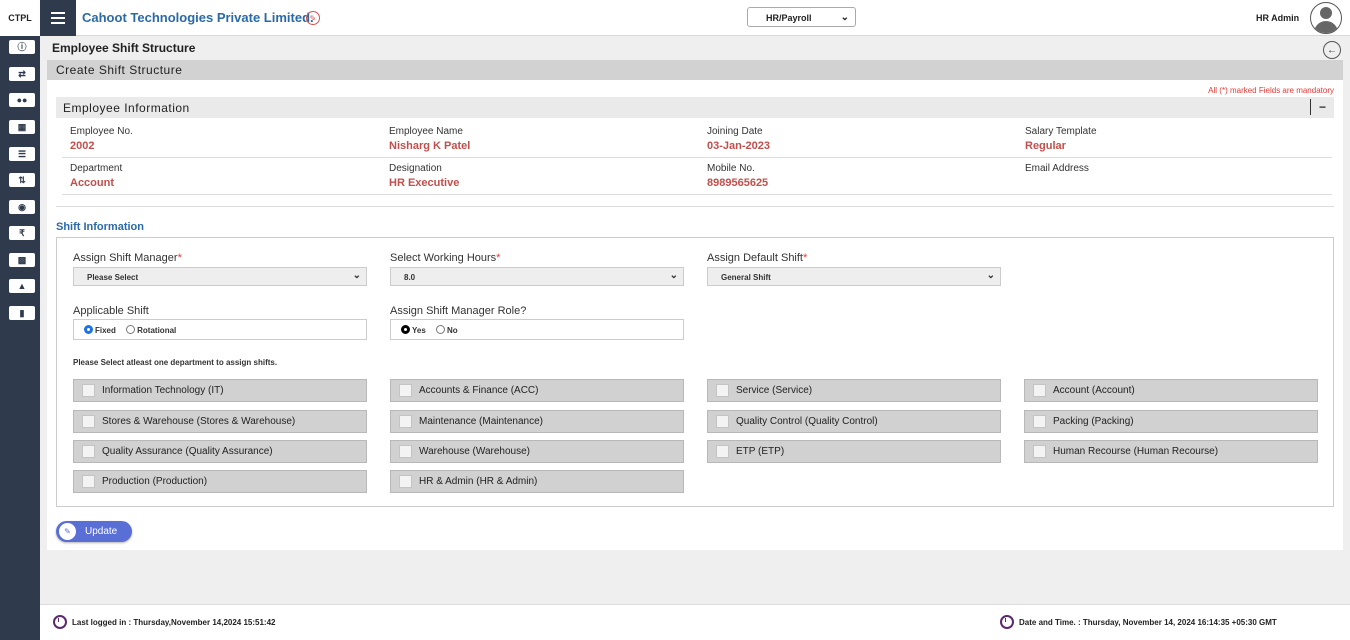  Describe the element at coordinates (22, 207) in the screenshot. I see `cash-icon: ◉` at that location.